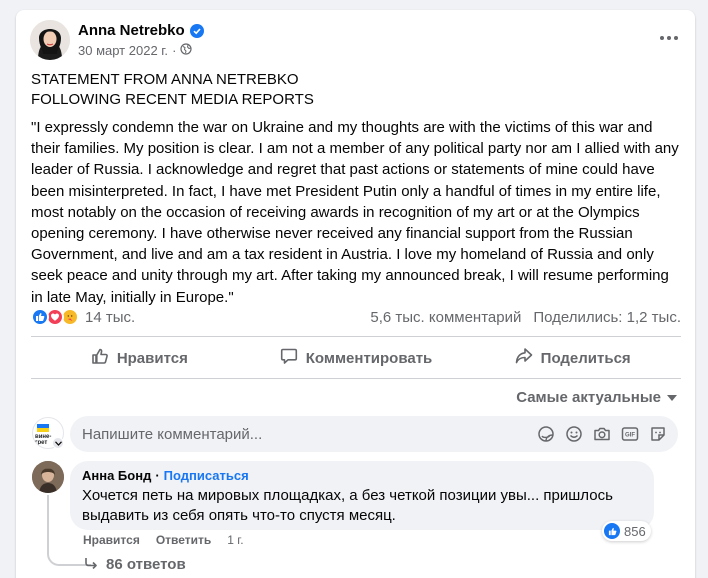 The width and height of the screenshot is (708, 578). Describe the element at coordinates (206, 475) in the screenshot. I see `follow-button: Подписаться` at that location.